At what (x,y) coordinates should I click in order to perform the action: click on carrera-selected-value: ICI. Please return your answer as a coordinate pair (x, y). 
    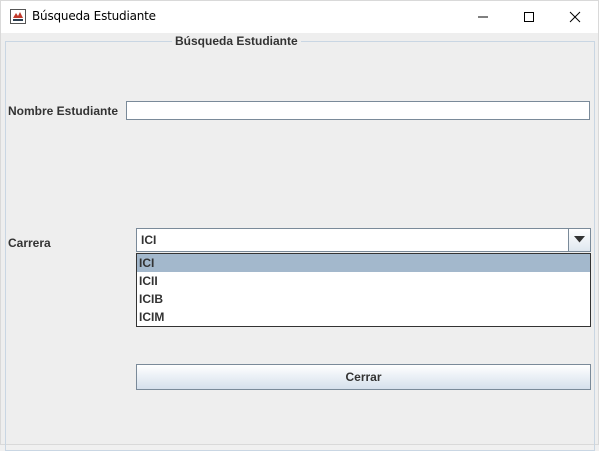
    Looking at the image, I should click on (149, 240).